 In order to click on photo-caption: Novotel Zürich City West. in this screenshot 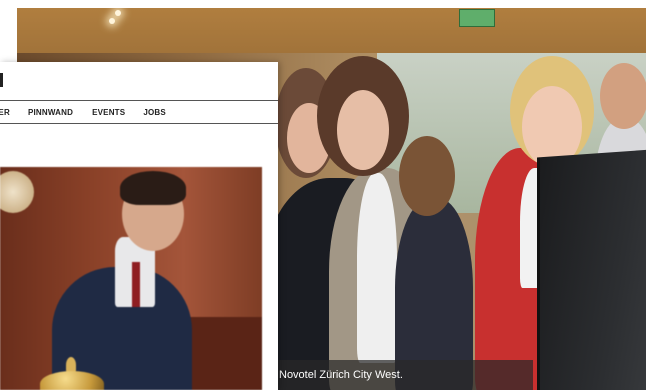, I will do `click(341, 375)`.